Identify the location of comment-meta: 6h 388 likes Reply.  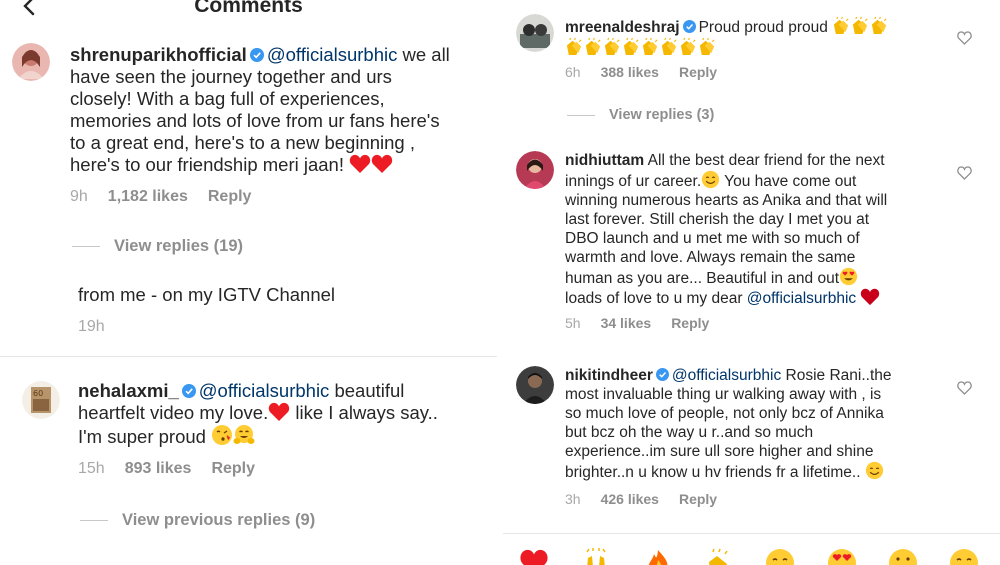
(651, 72).